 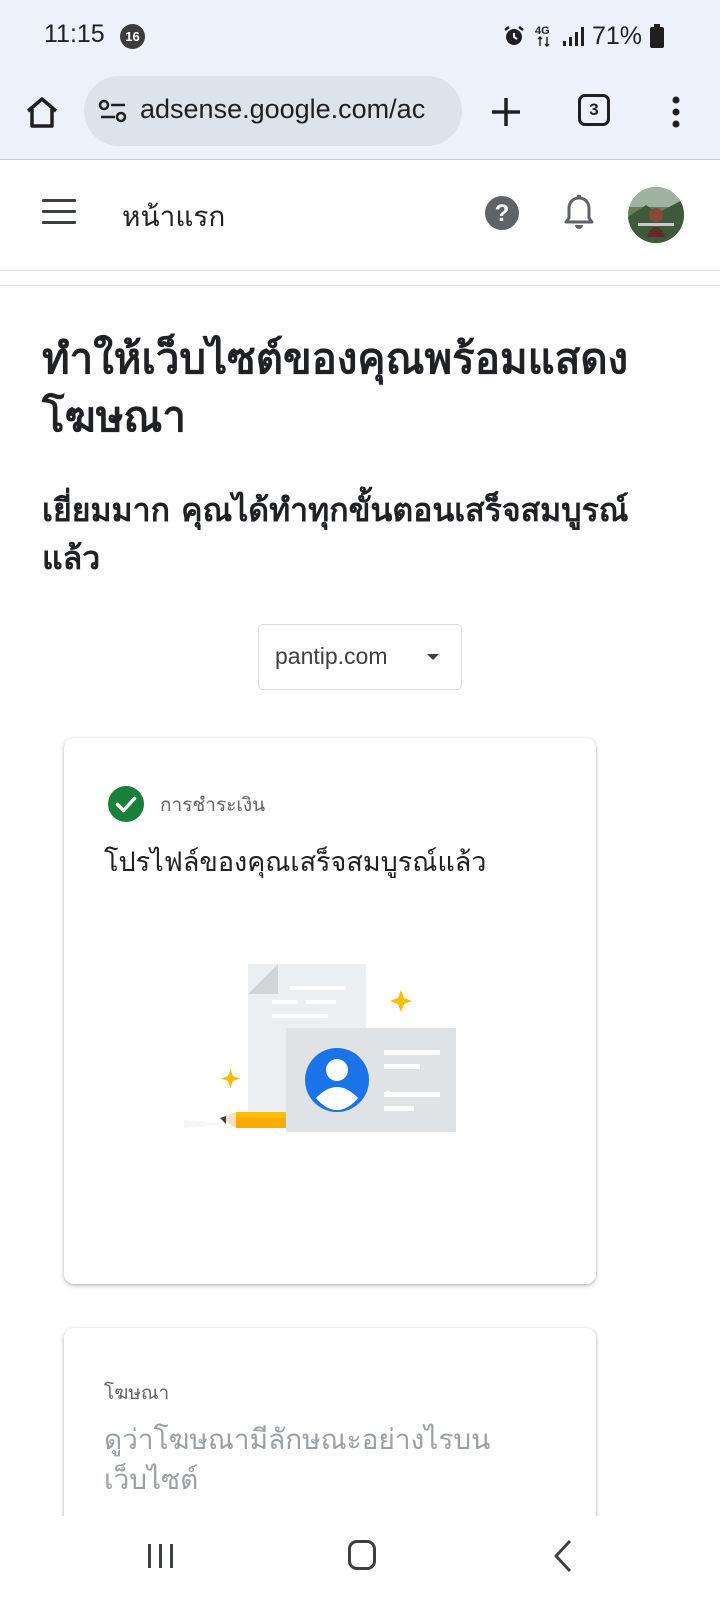 What do you see at coordinates (542, 31) in the screenshot?
I see `svg-text: 4G` at bounding box center [542, 31].